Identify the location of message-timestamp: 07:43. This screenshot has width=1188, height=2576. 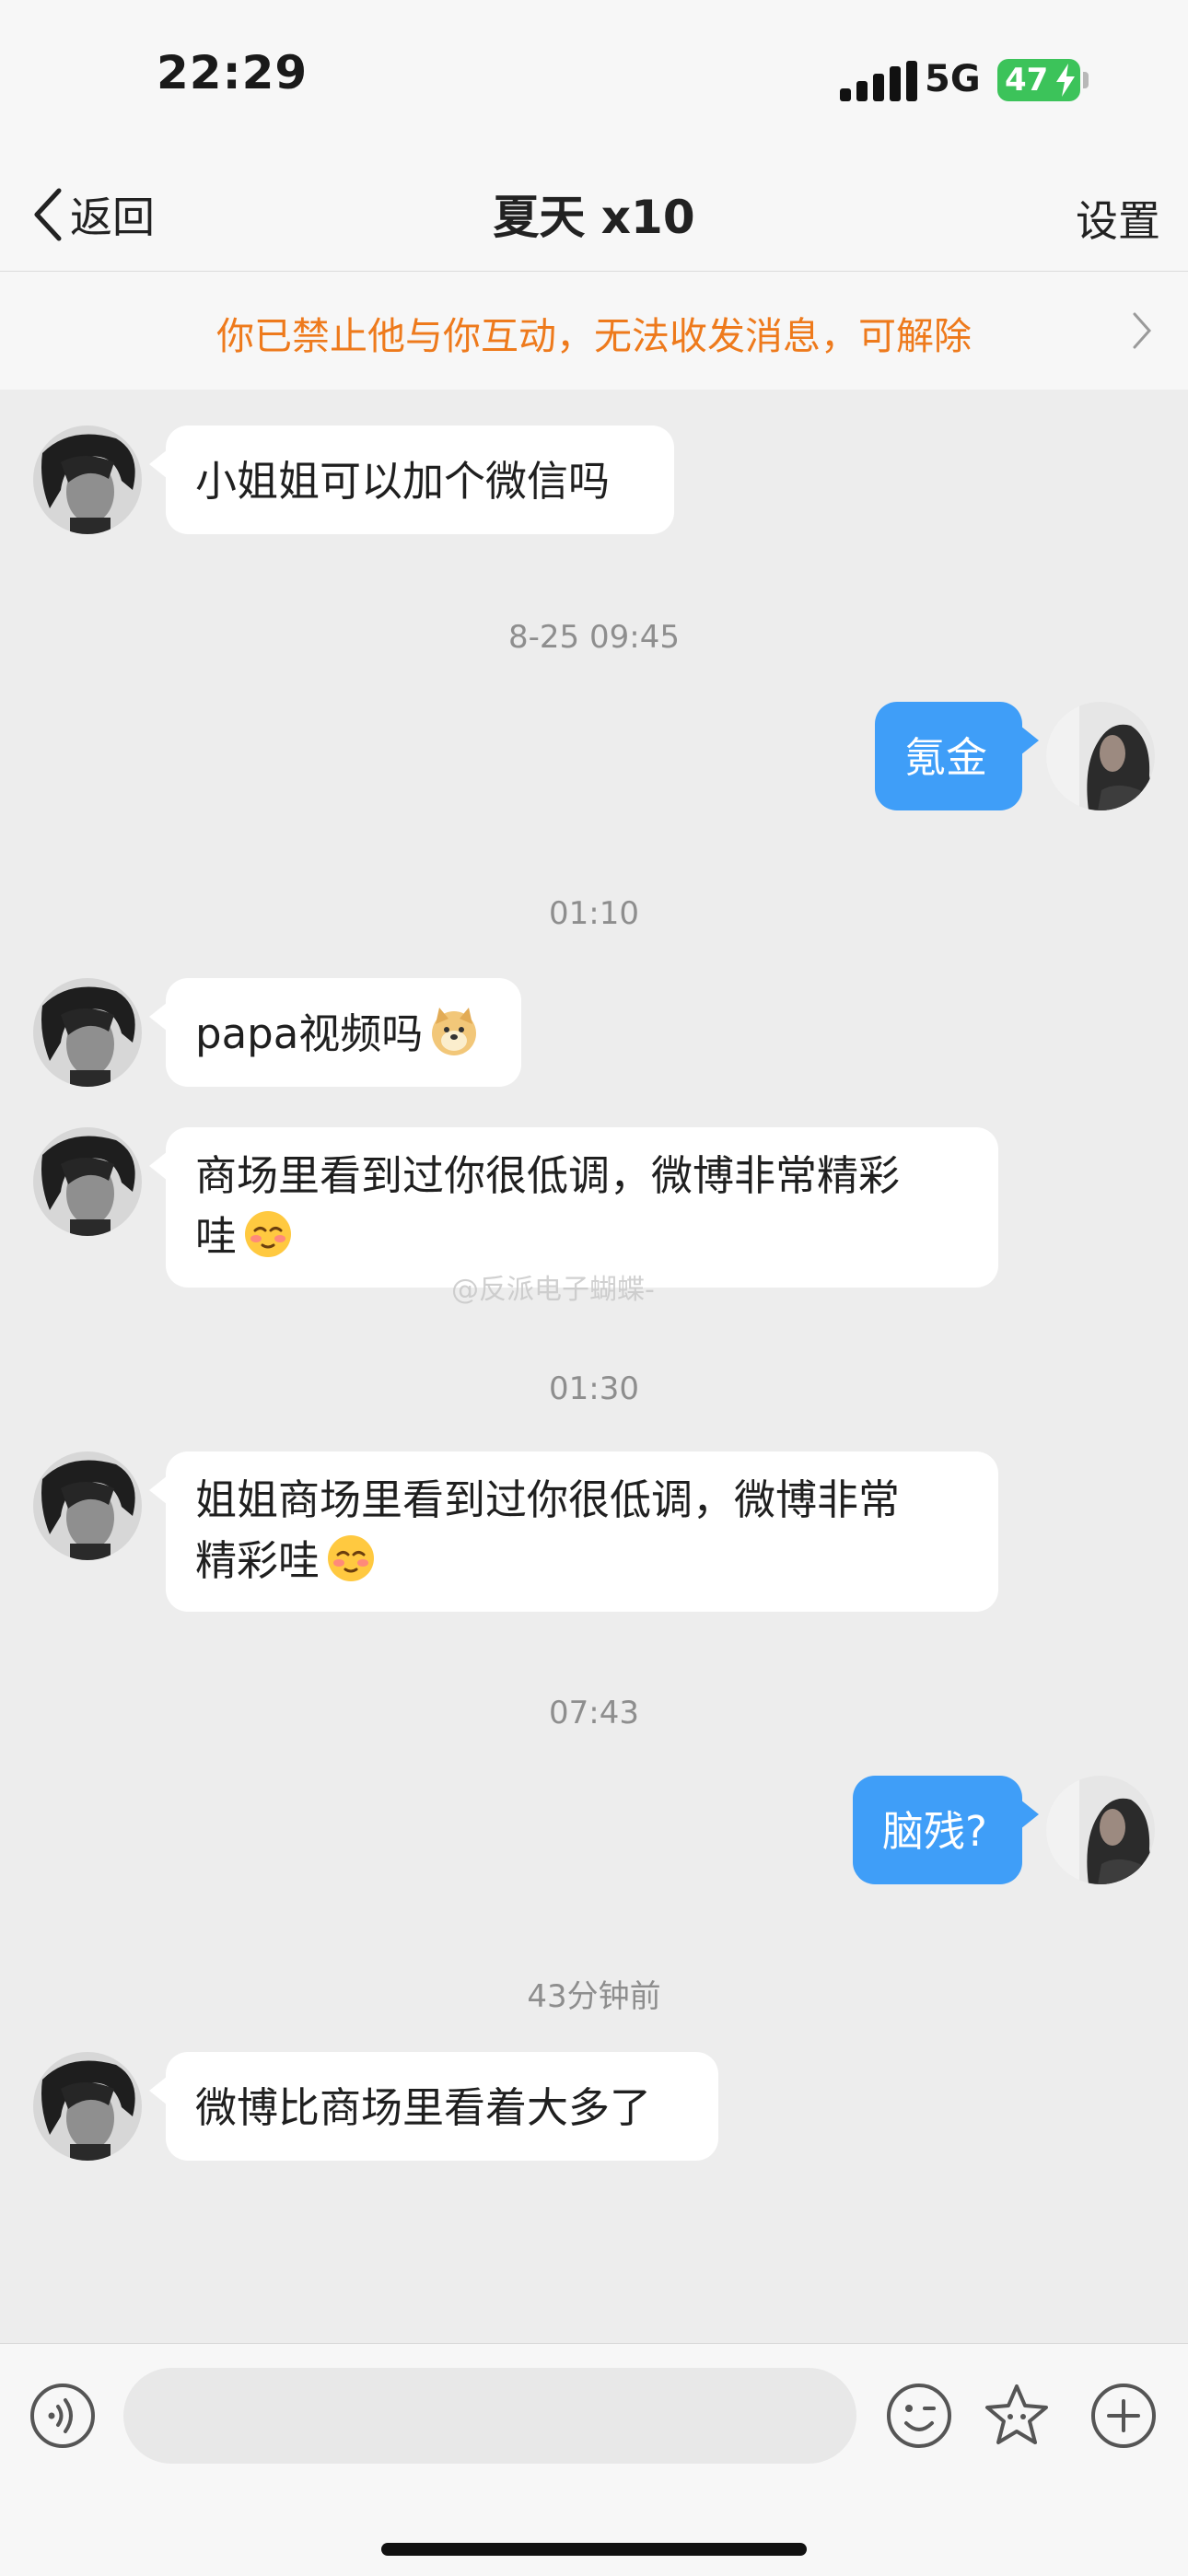
(594, 1713).